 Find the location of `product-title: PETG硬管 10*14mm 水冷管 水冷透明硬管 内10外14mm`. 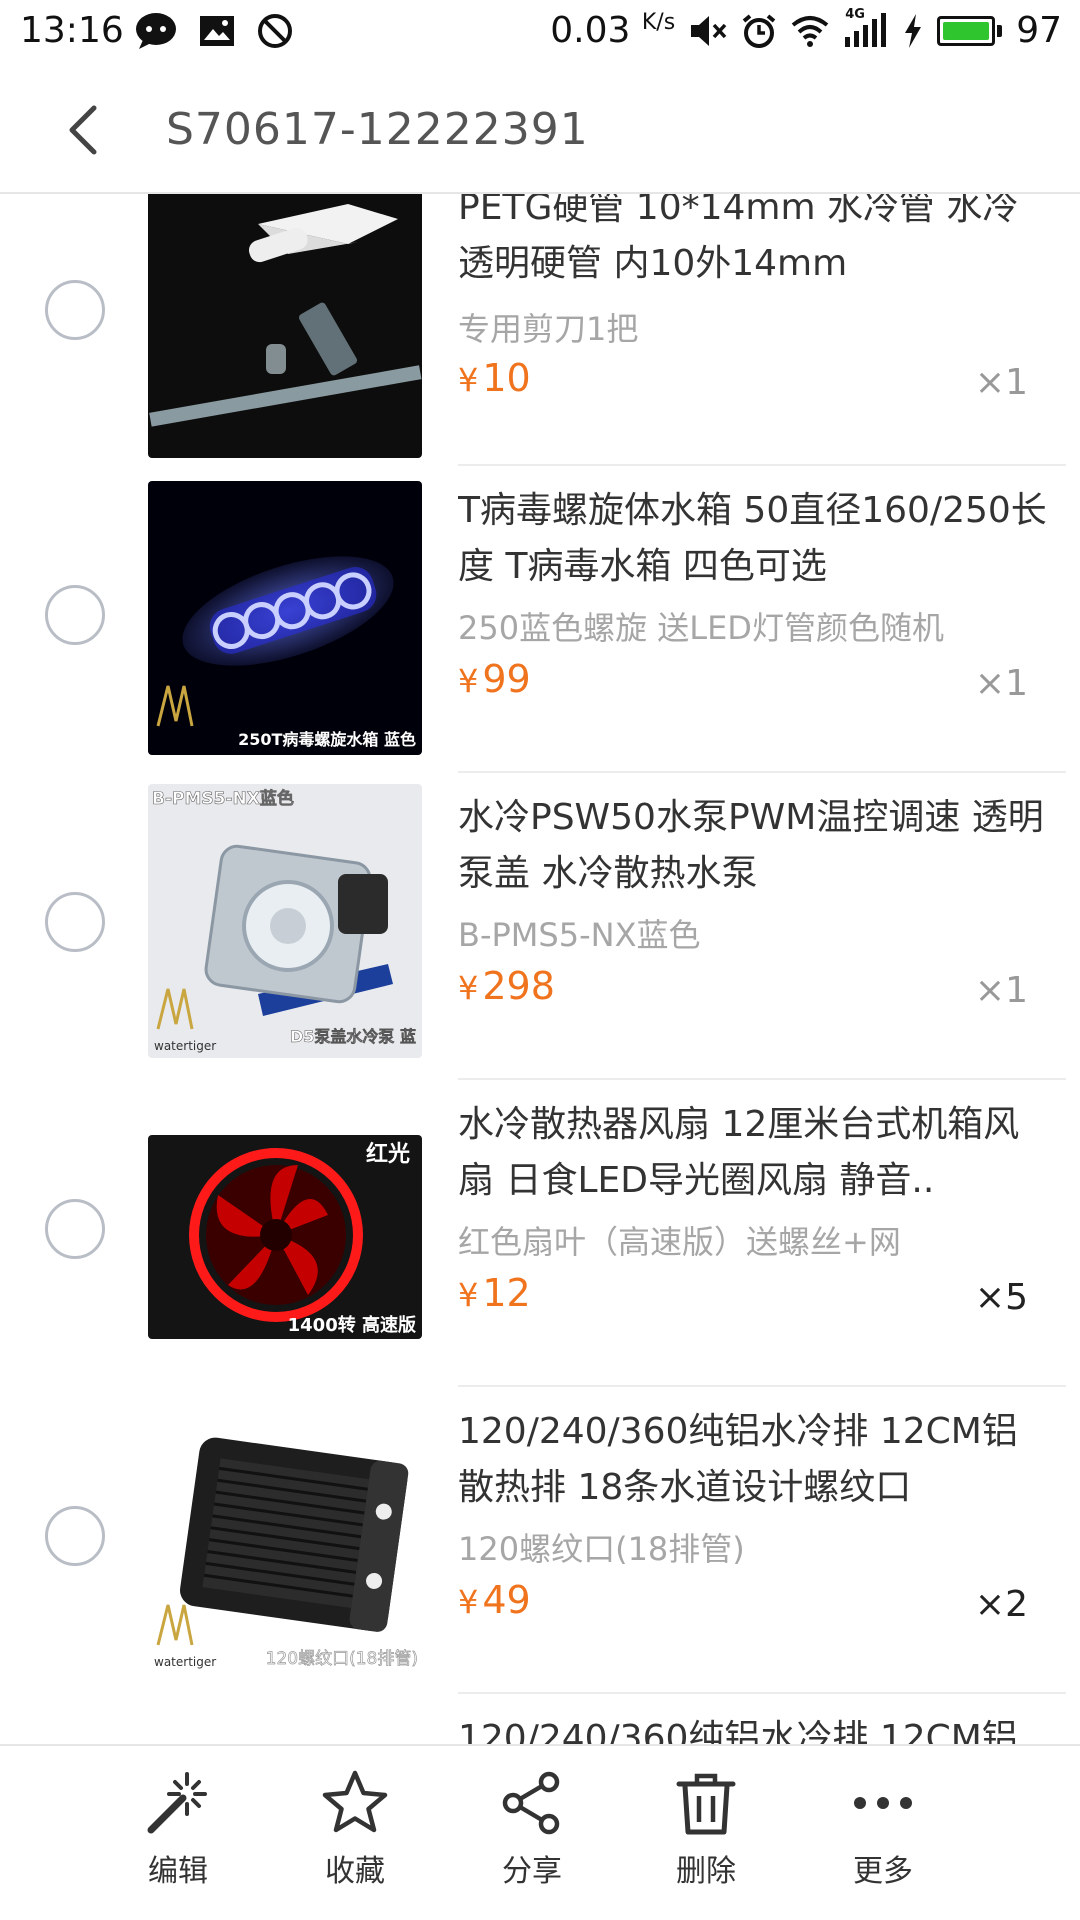

product-title: PETG硬管 10*14mm 水冷管 水冷透明硬管 内10外14mm is located at coordinates (753, 243).